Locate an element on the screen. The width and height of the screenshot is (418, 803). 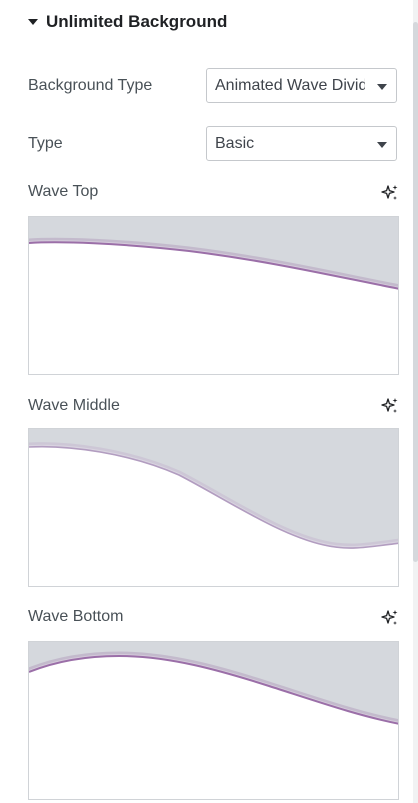
background-type-select: Animated Wave Divider is located at coordinates (301, 85).